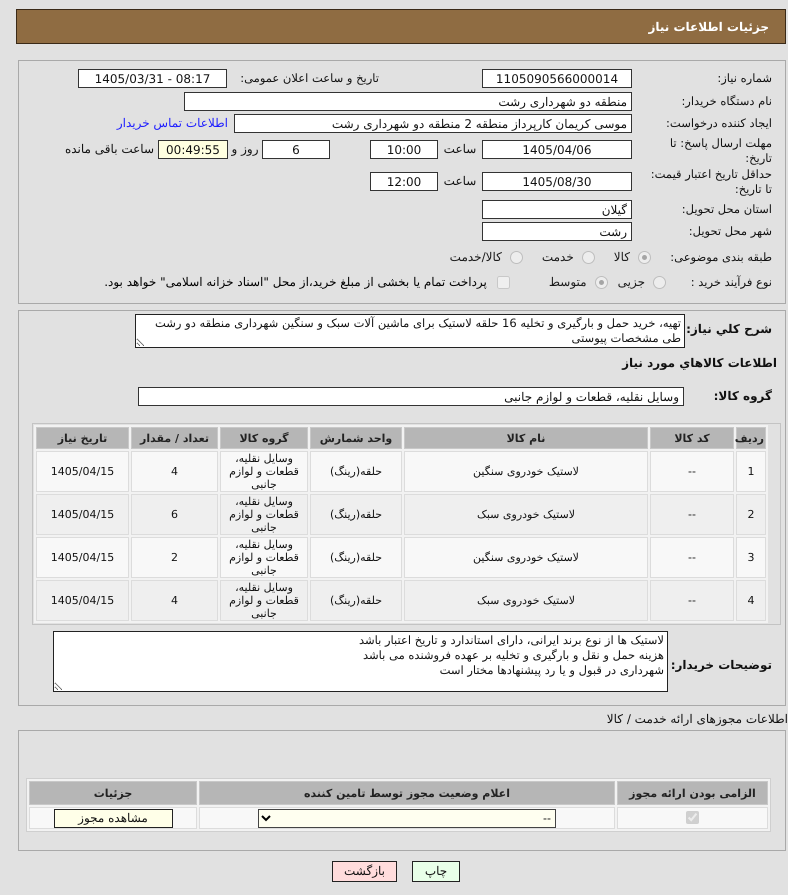  I want to click on need-number-field: 1105090566000014, so click(557, 78).